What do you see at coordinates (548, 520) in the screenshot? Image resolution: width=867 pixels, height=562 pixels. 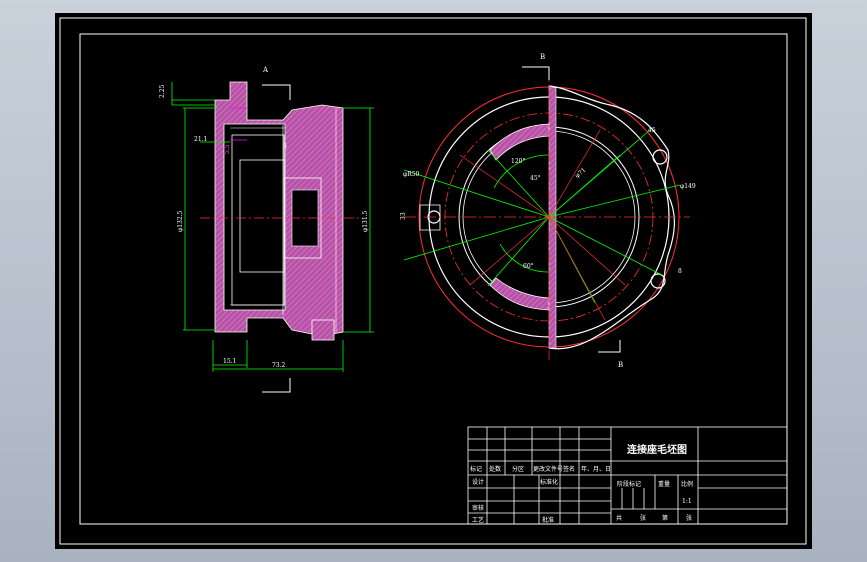 I see `tb-approve: 批准` at bounding box center [548, 520].